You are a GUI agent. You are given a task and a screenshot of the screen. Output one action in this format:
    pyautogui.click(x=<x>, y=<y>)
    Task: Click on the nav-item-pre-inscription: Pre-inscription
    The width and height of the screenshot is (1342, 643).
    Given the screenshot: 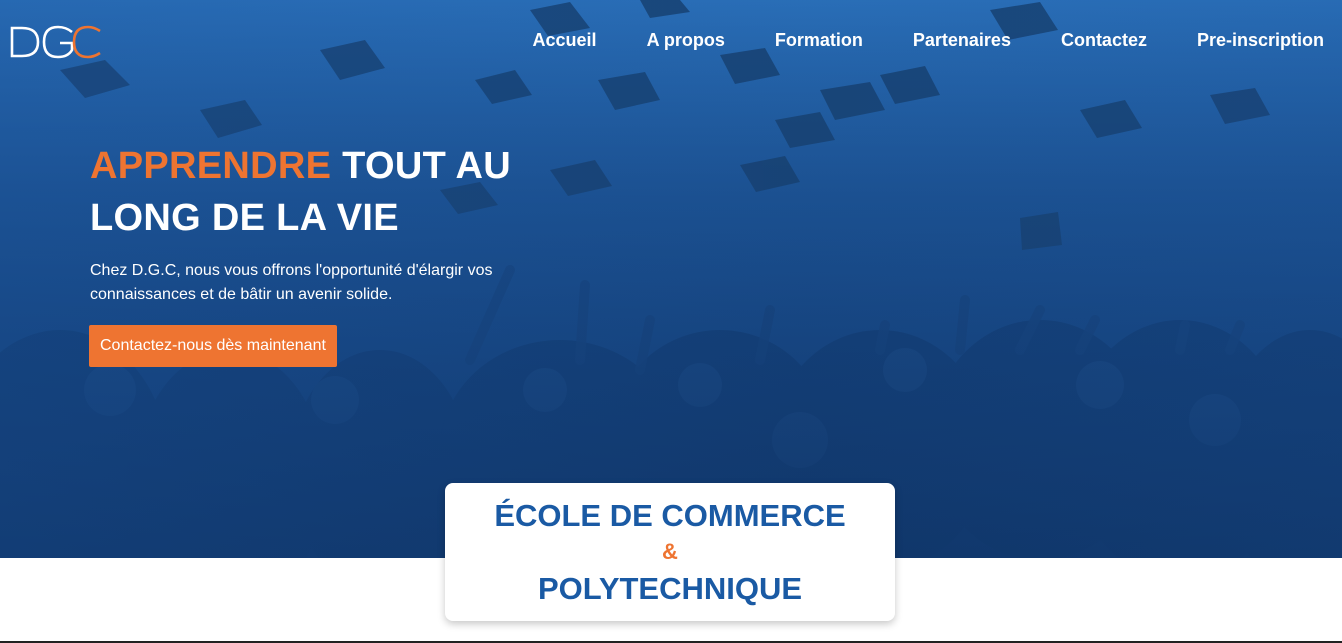 What is the action you would take?
    pyautogui.click(x=1260, y=40)
    